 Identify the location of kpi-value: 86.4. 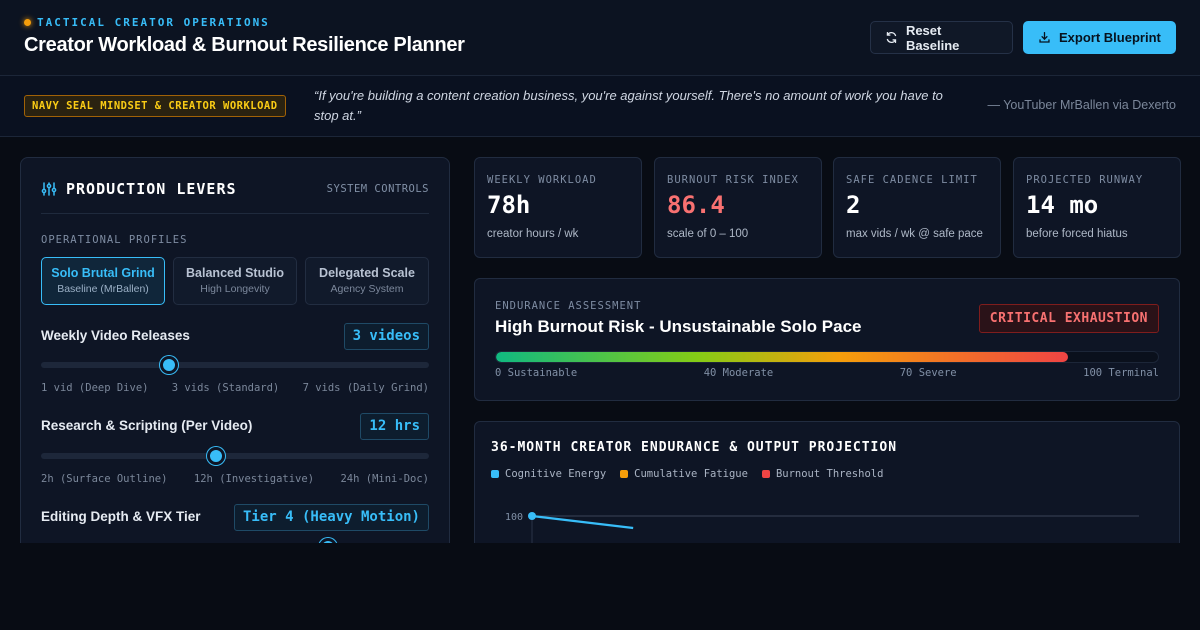
(696, 205).